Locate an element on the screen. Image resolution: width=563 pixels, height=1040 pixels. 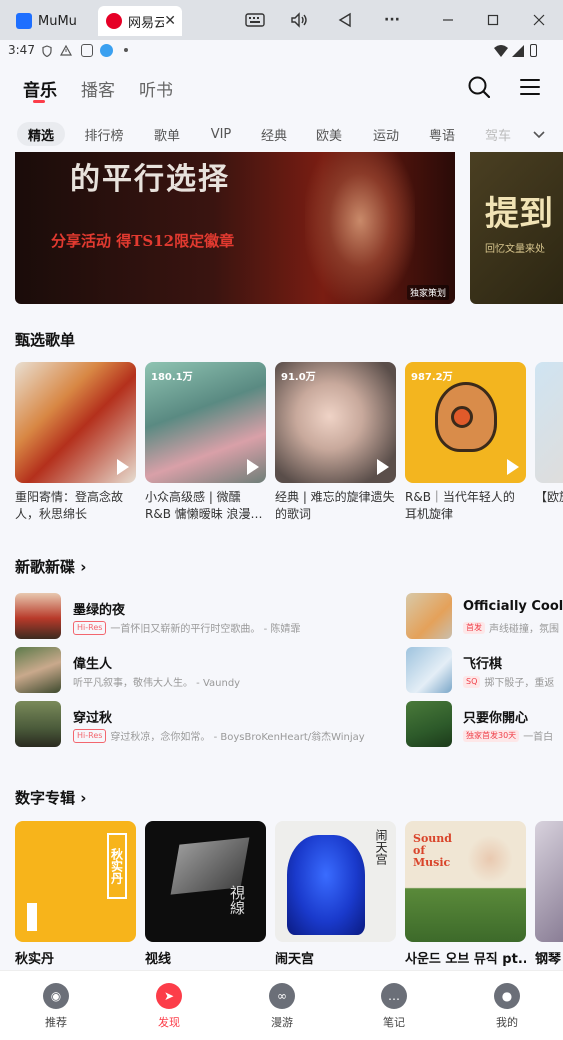
song-row: 飞行棋 SQ 掷下骰子，重返 is located at coordinates (484, 670).